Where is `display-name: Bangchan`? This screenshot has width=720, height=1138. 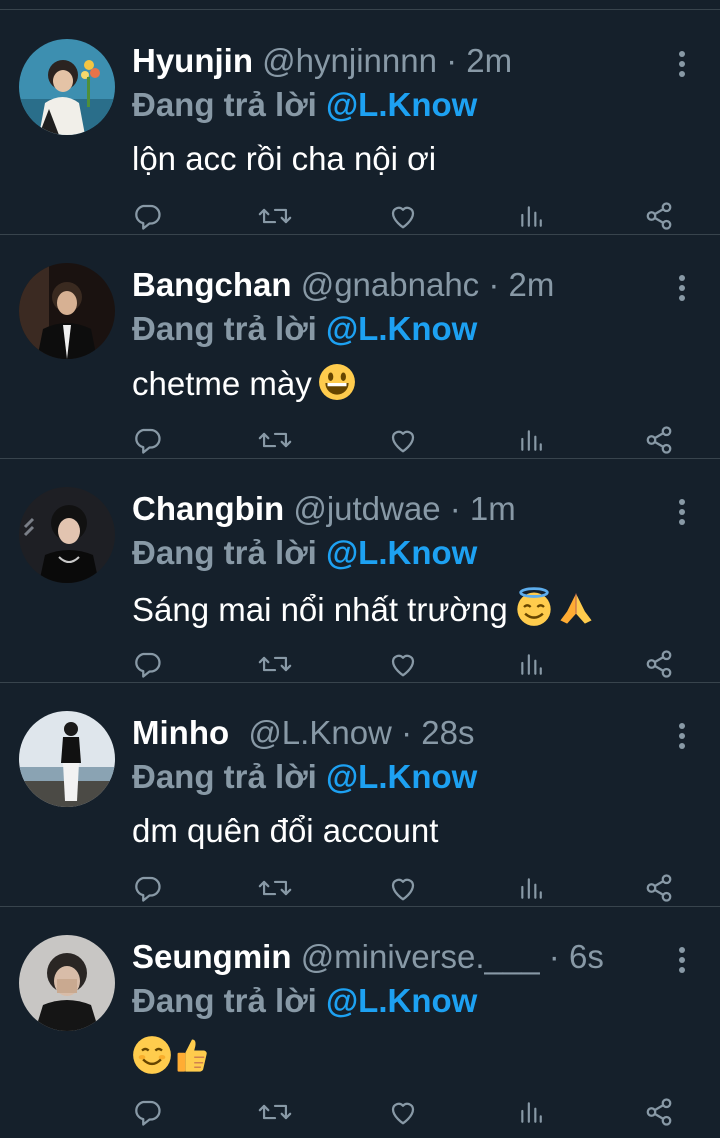
display-name: Bangchan is located at coordinates (212, 284).